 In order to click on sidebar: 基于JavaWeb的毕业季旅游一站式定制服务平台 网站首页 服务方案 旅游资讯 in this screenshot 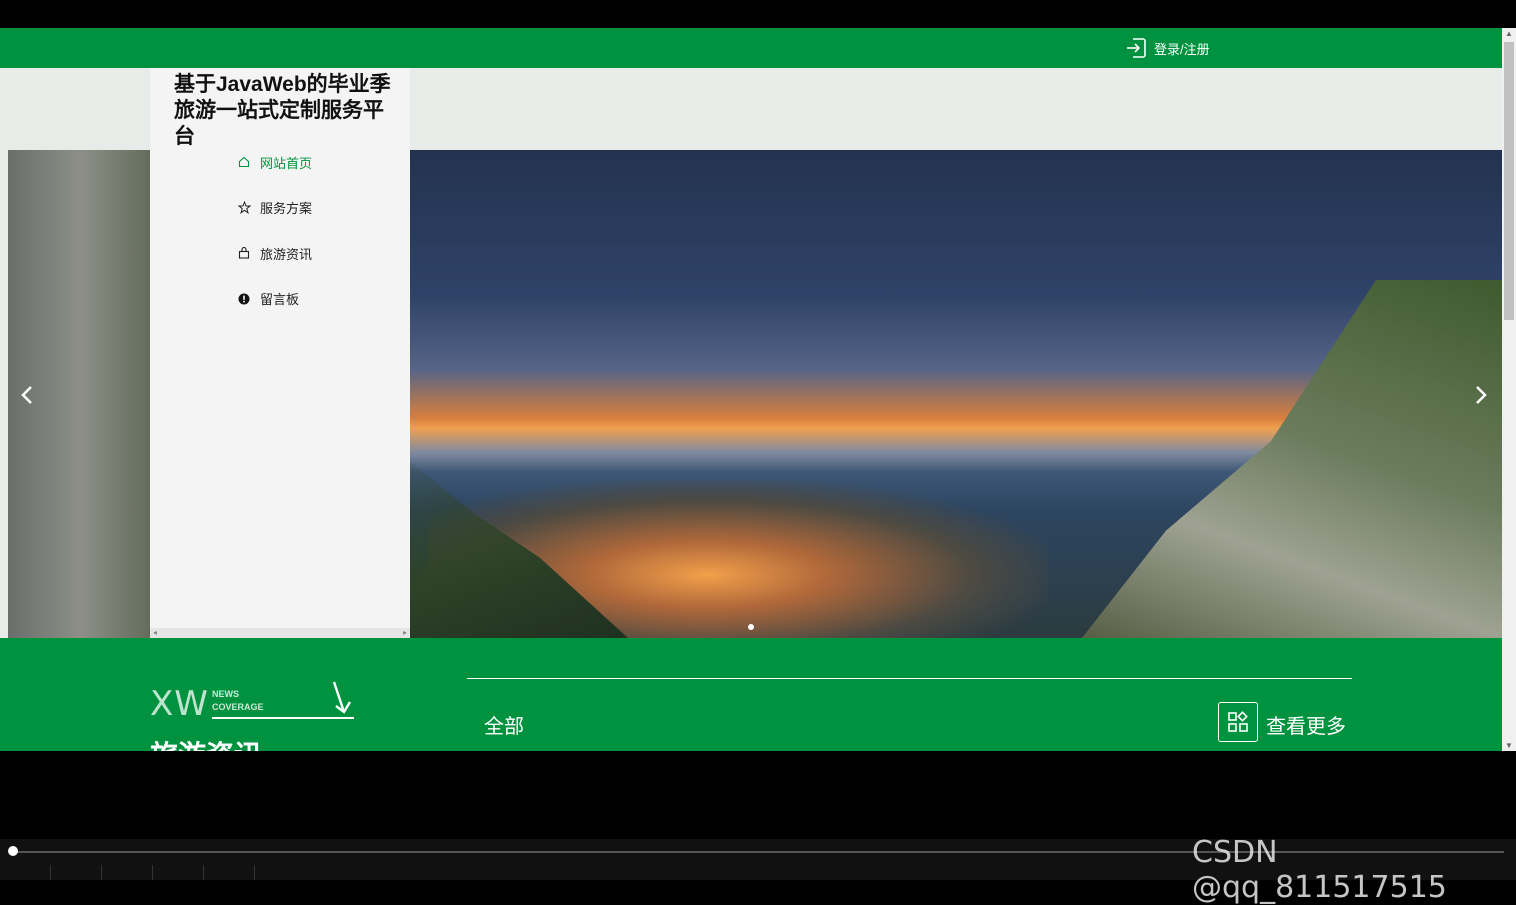, I will do `click(280, 353)`.